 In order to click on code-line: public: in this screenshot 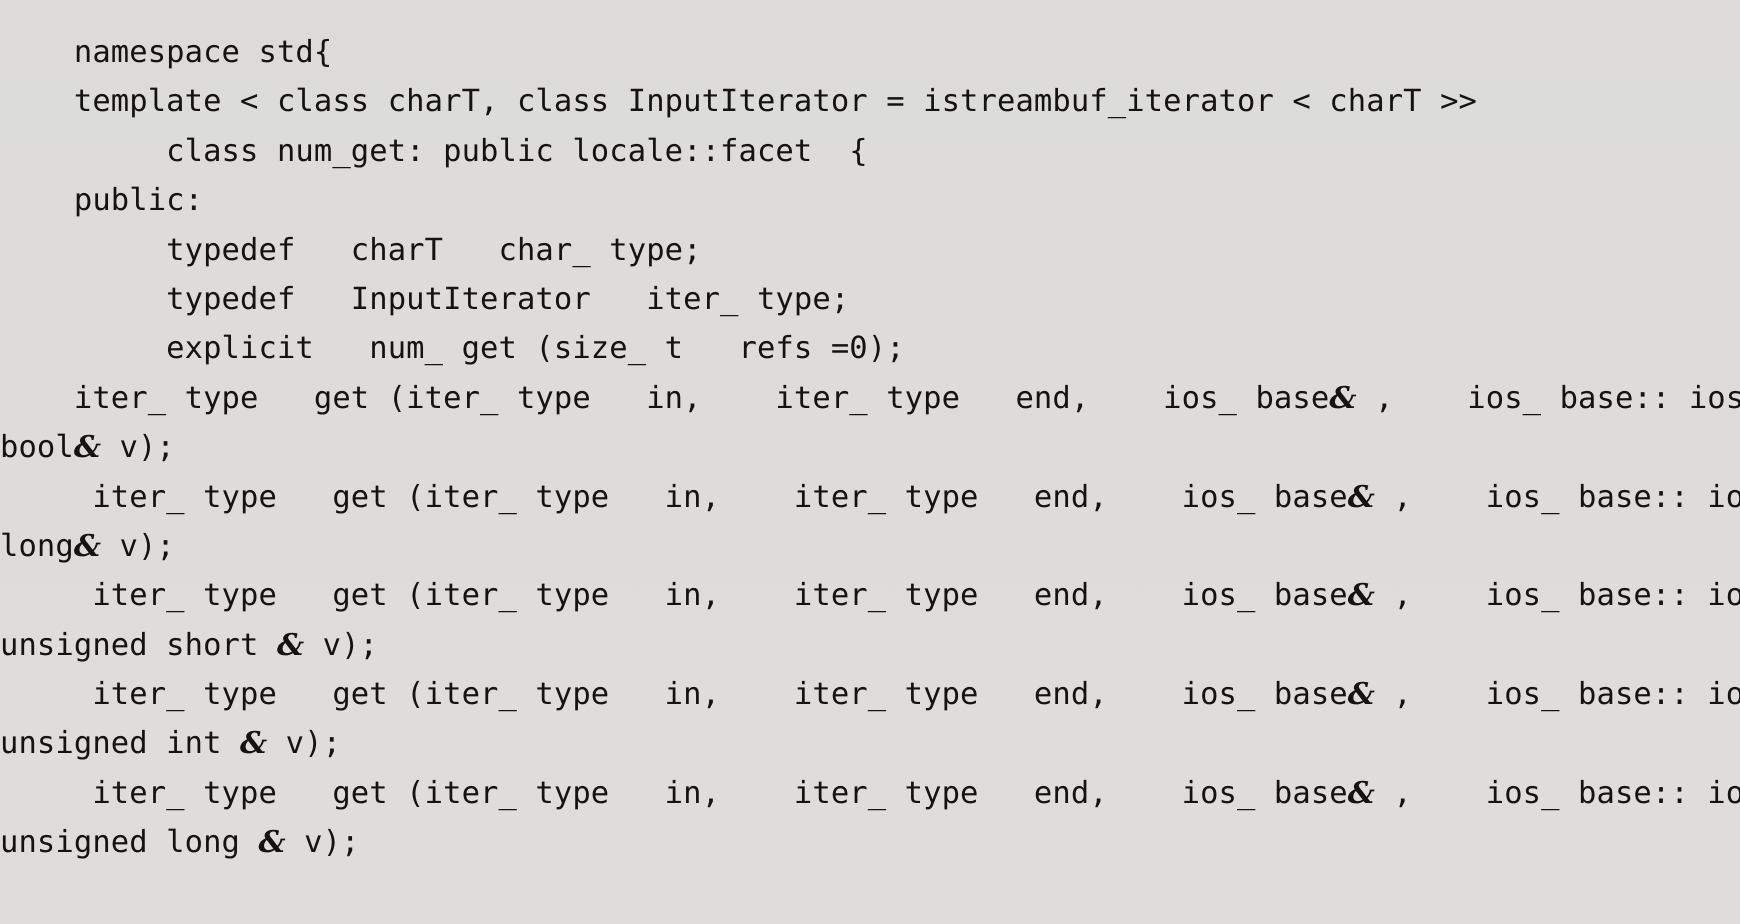, I will do `click(102, 201)`.